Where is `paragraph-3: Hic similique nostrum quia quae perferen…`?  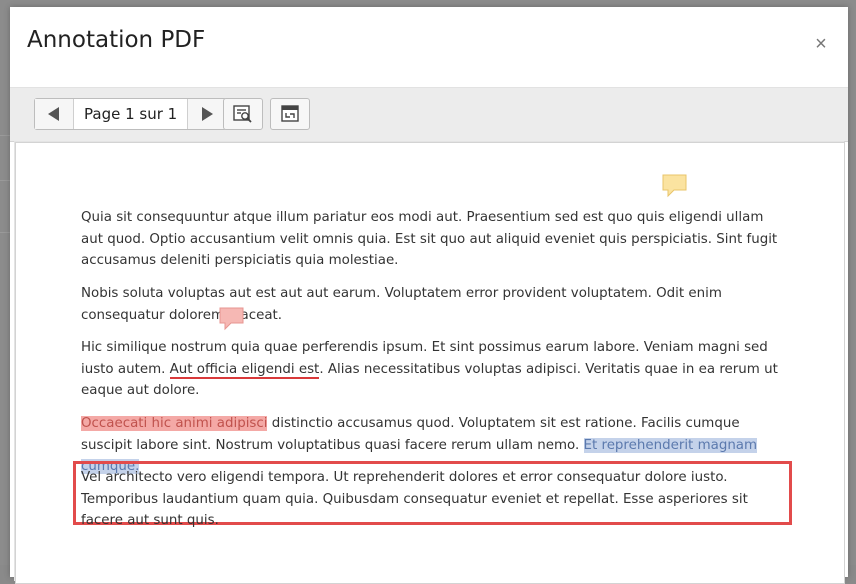 paragraph-3: Hic similique nostrum quia quae perferen… is located at coordinates (431, 369).